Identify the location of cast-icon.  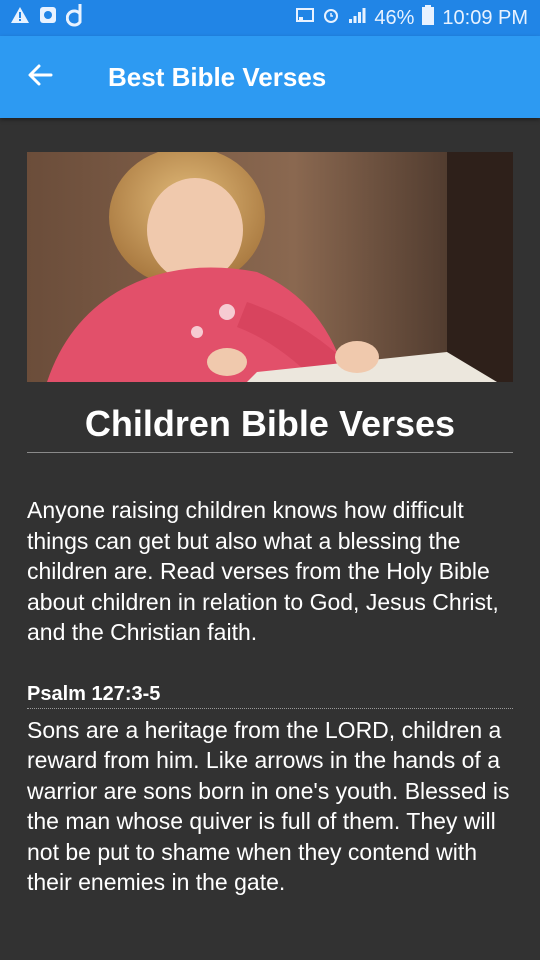
(305, 18).